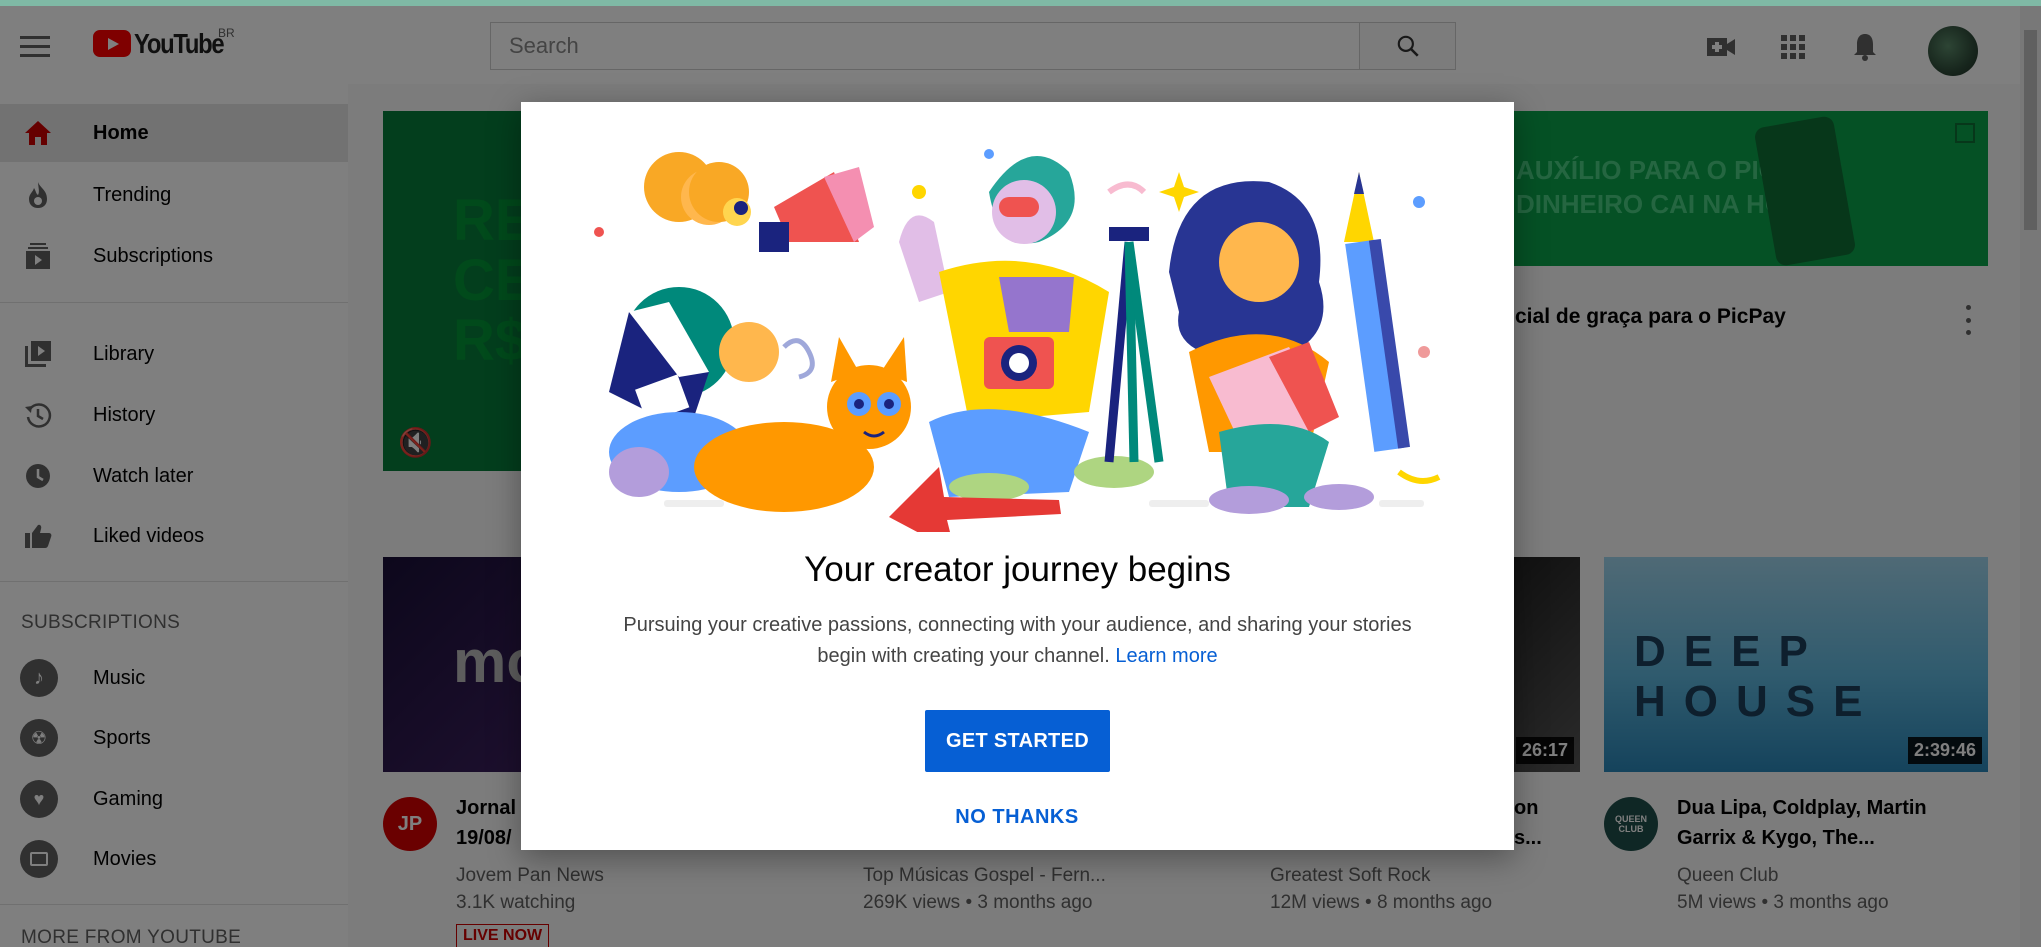 The width and height of the screenshot is (2041, 947). What do you see at coordinates (1017, 741) in the screenshot?
I see `get-started-button: GET STARTED` at bounding box center [1017, 741].